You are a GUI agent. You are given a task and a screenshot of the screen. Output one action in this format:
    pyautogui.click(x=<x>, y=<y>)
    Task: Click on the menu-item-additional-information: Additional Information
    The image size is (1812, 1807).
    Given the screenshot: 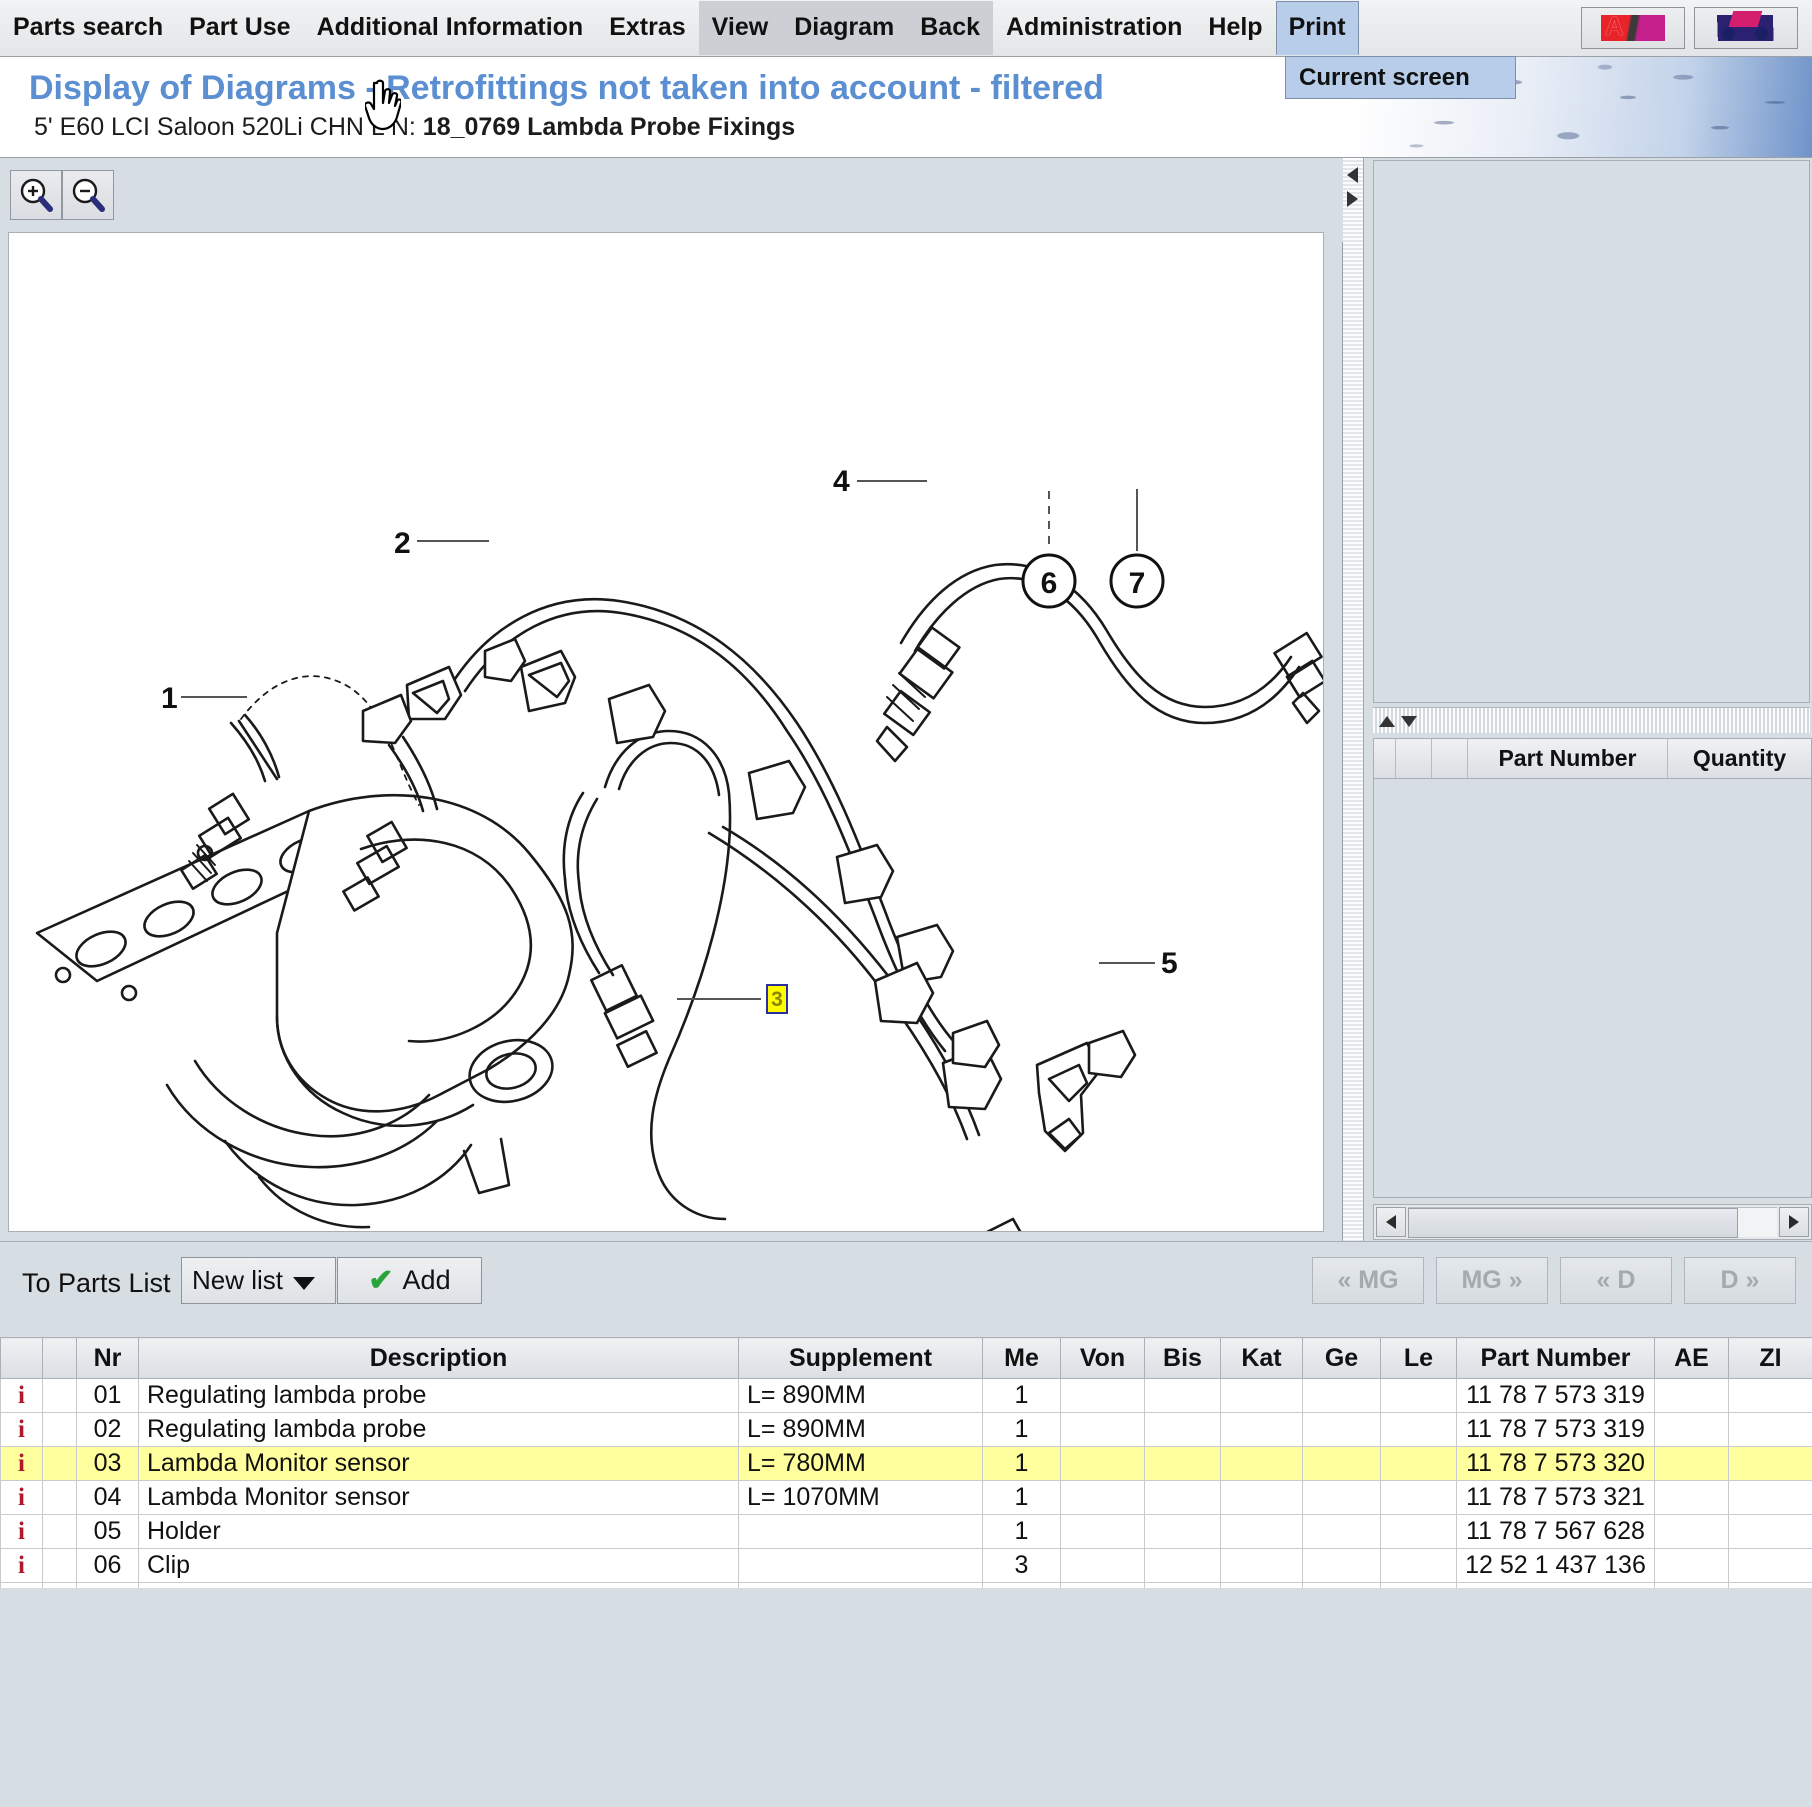 What is the action you would take?
    pyautogui.click(x=450, y=28)
    